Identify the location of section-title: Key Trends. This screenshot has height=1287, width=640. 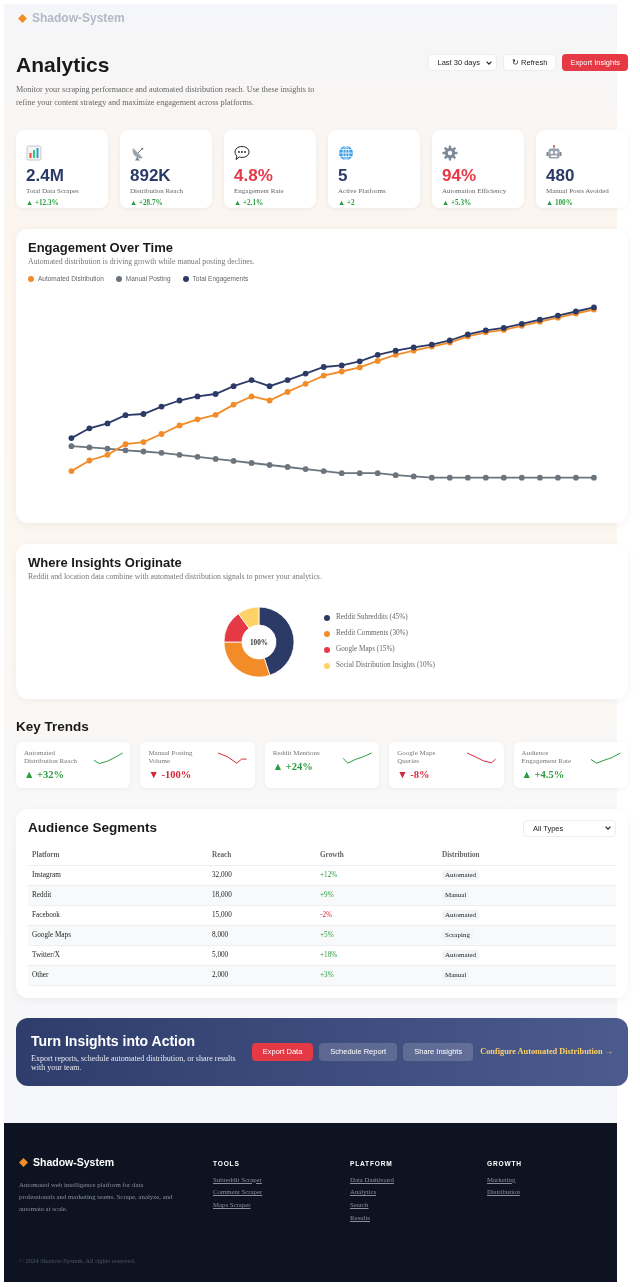
(53, 726).